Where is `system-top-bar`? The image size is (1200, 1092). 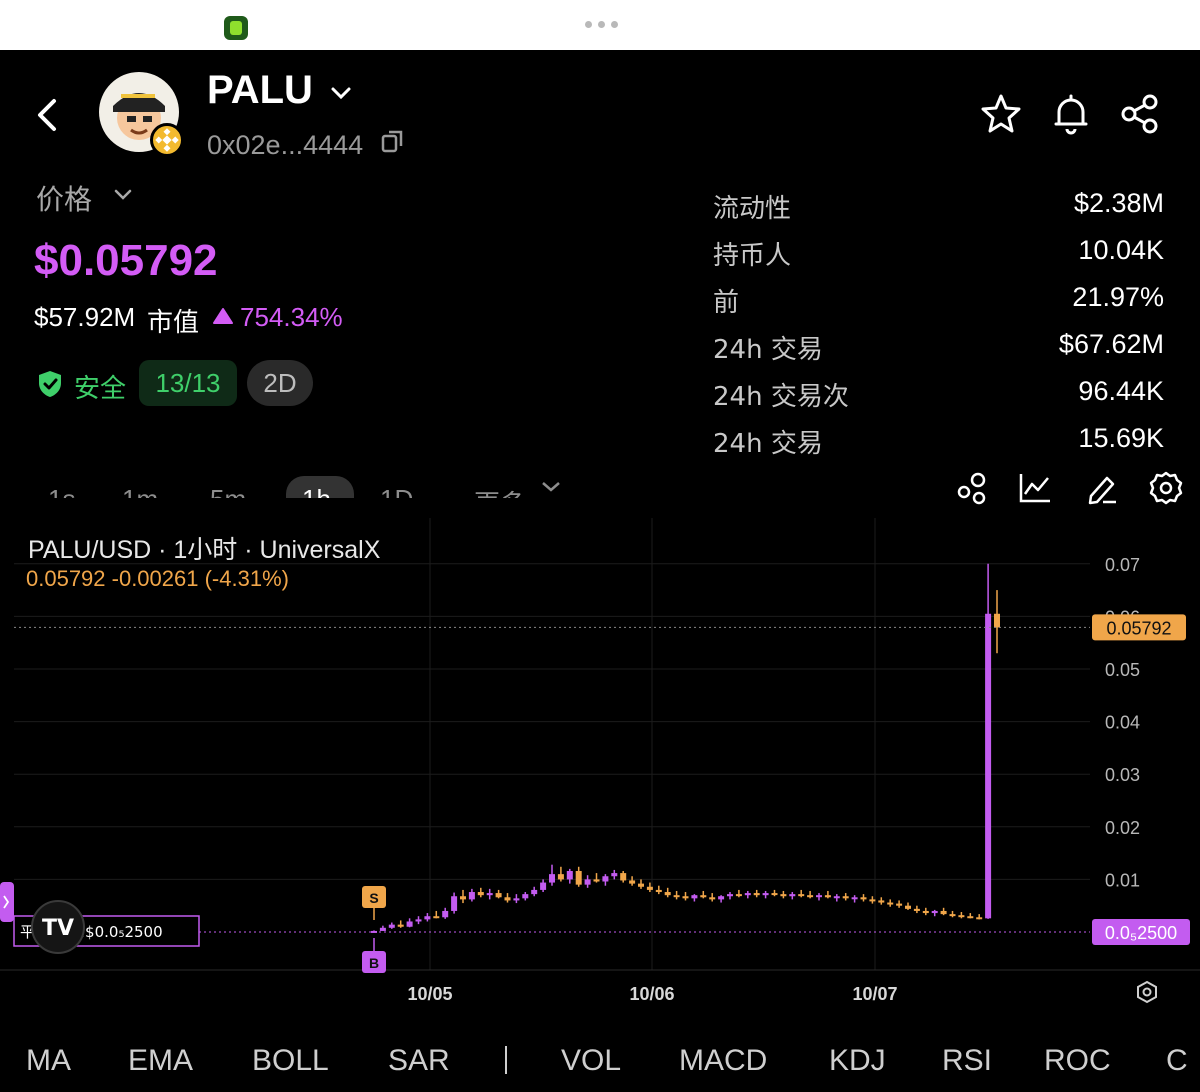
system-top-bar is located at coordinates (600, 25).